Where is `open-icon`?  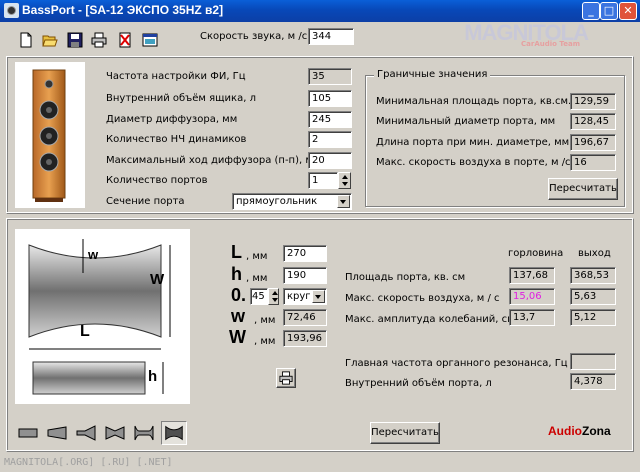
open-icon is located at coordinates (50, 40).